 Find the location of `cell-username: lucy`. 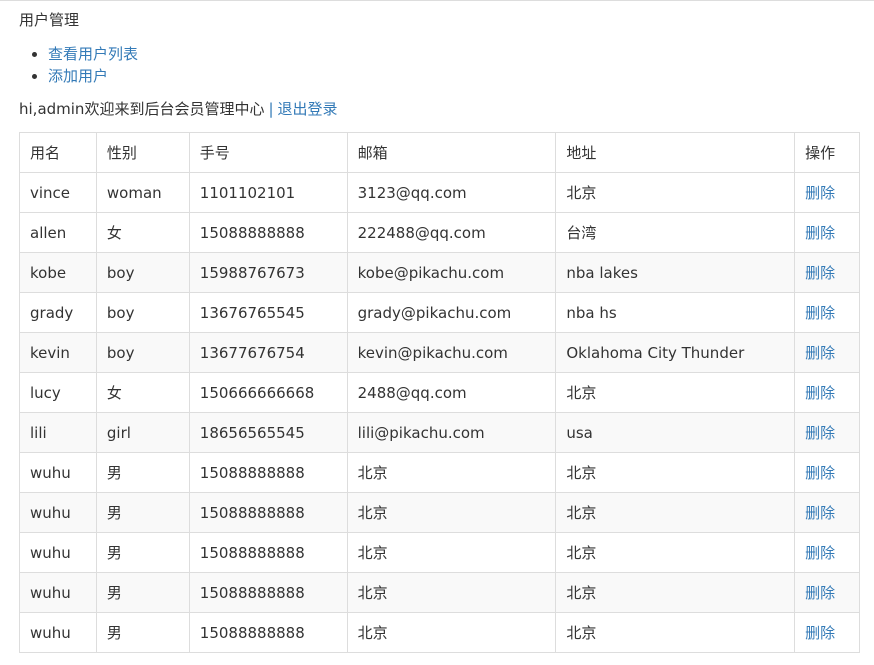

cell-username: lucy is located at coordinates (58, 392).